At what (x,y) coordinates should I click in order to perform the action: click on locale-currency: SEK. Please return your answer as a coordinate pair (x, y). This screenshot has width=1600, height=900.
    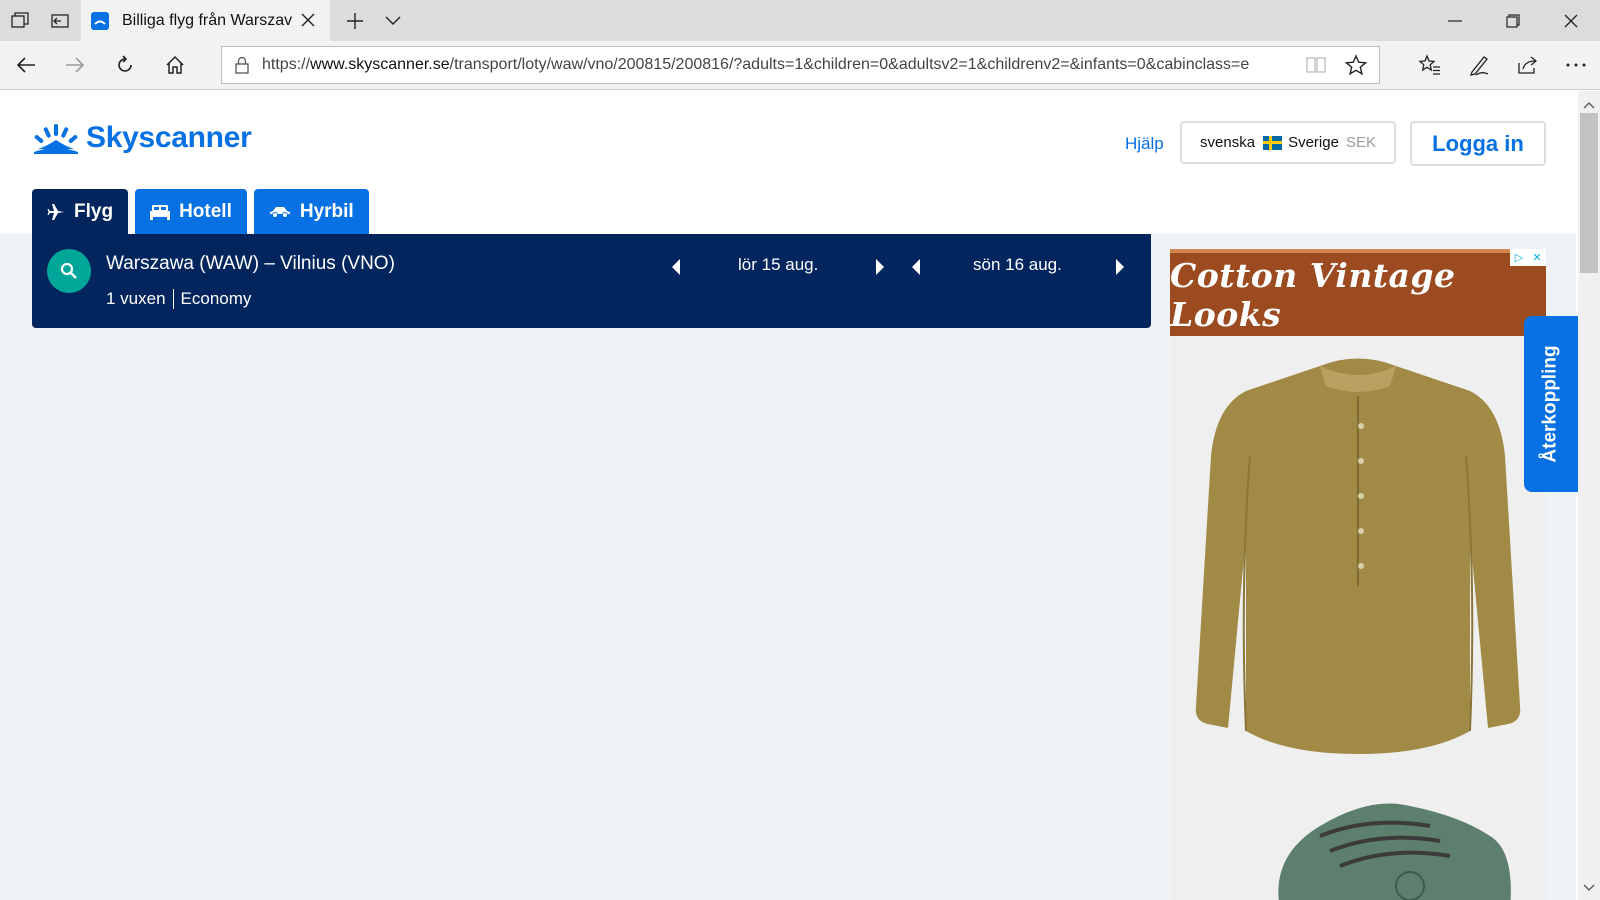
    Looking at the image, I should click on (1360, 142).